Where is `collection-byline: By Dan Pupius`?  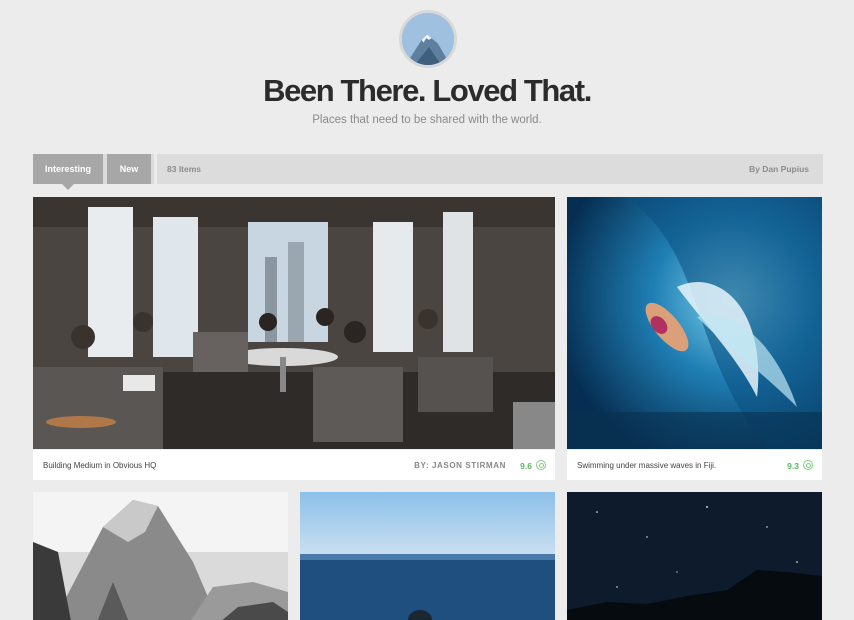 collection-byline: By Dan Pupius is located at coordinates (779, 169).